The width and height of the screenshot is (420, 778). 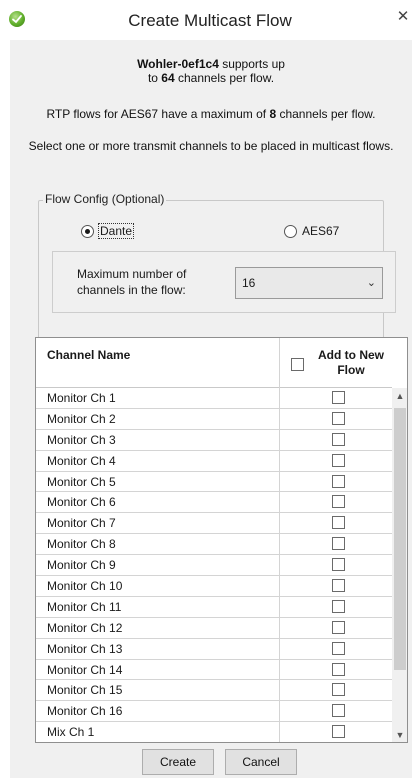 I want to click on channel-name: Monitor Ch 1, so click(x=81, y=398).